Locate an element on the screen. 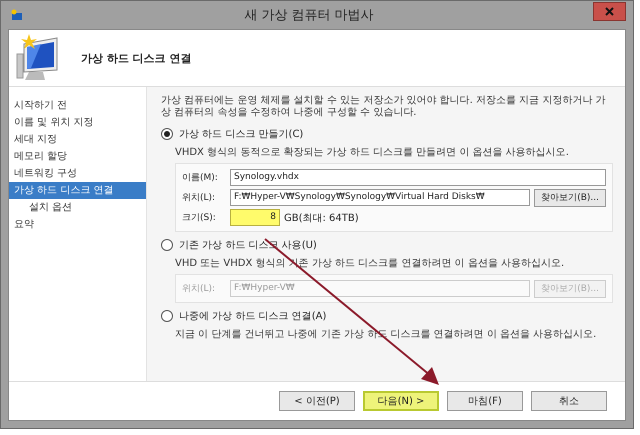 This screenshot has height=435, width=640. step-item: 시작하기 전 is located at coordinates (77, 105).